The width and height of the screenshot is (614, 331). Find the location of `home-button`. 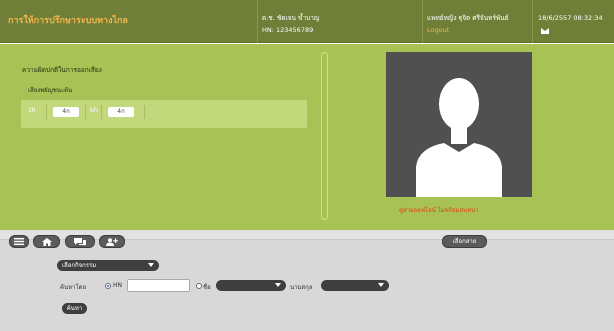

home-button is located at coordinates (46, 241).